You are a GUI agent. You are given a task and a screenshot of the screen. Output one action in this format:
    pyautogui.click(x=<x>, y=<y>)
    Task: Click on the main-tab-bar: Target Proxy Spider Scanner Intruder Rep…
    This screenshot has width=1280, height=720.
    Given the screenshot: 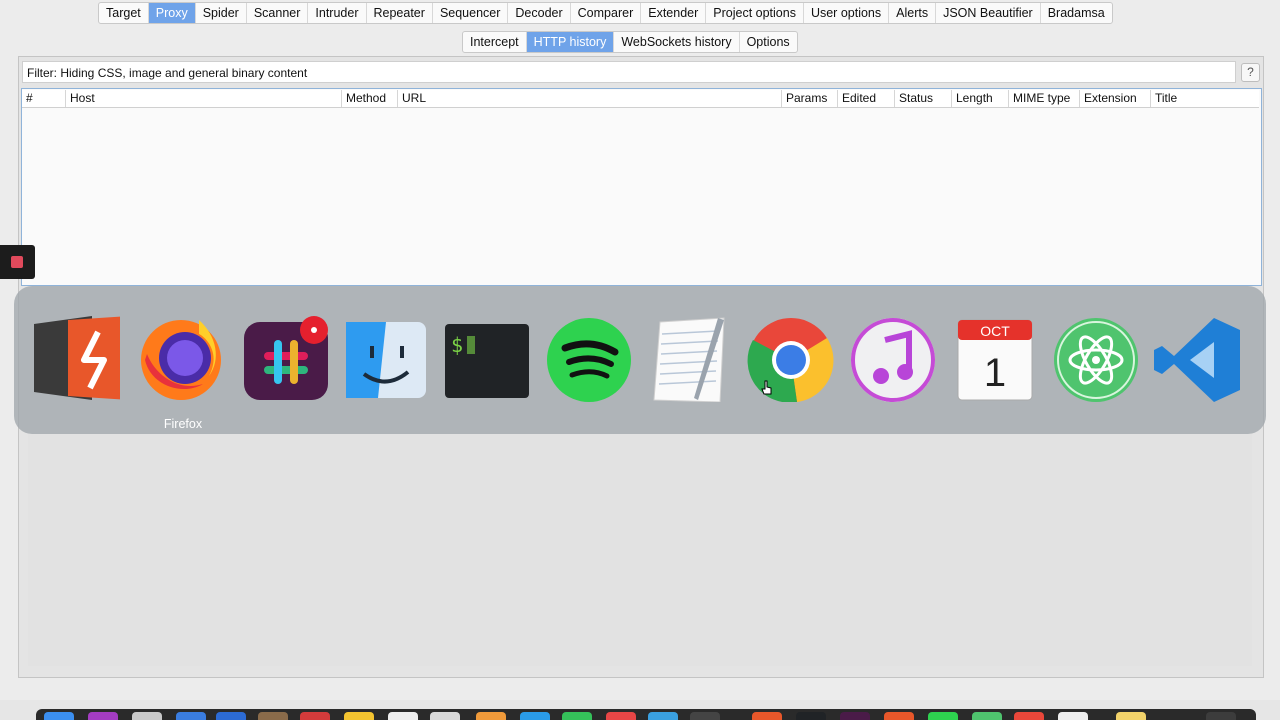 What is the action you would take?
    pyautogui.click(x=605, y=13)
    